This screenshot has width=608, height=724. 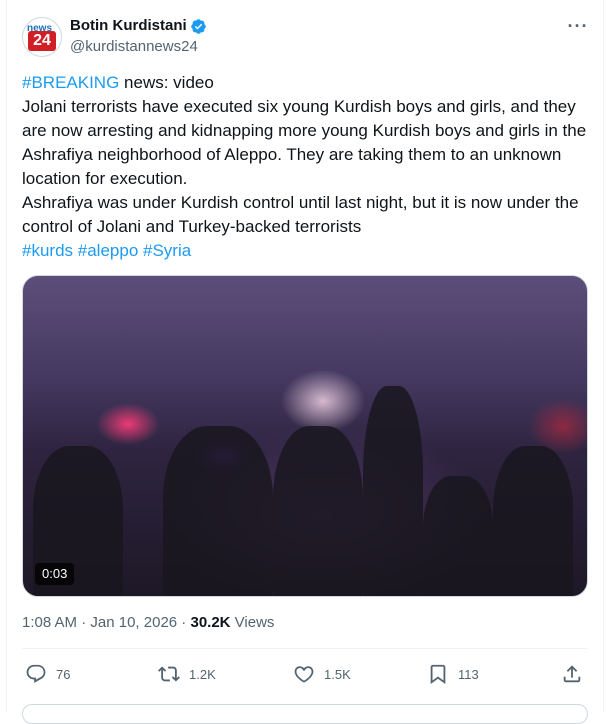 I want to click on reply-button: 76, so click(x=47, y=674).